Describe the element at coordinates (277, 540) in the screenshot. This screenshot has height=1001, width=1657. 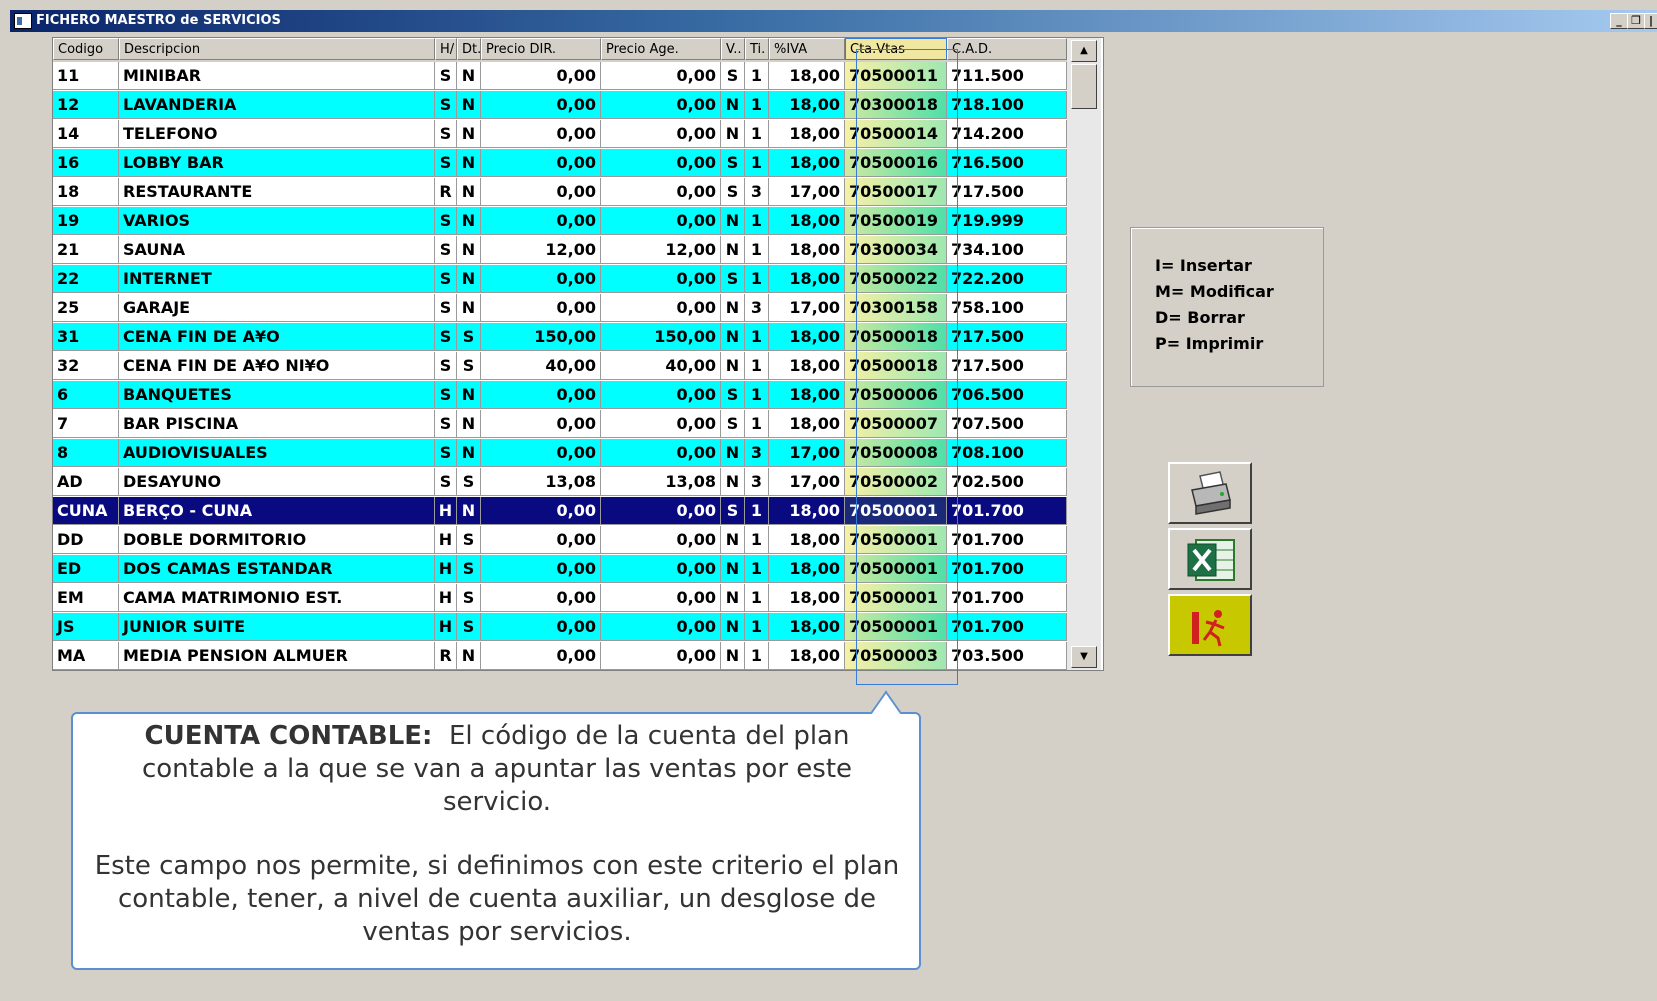
I see `table-cell: DOBLE DORMITORIO` at that location.